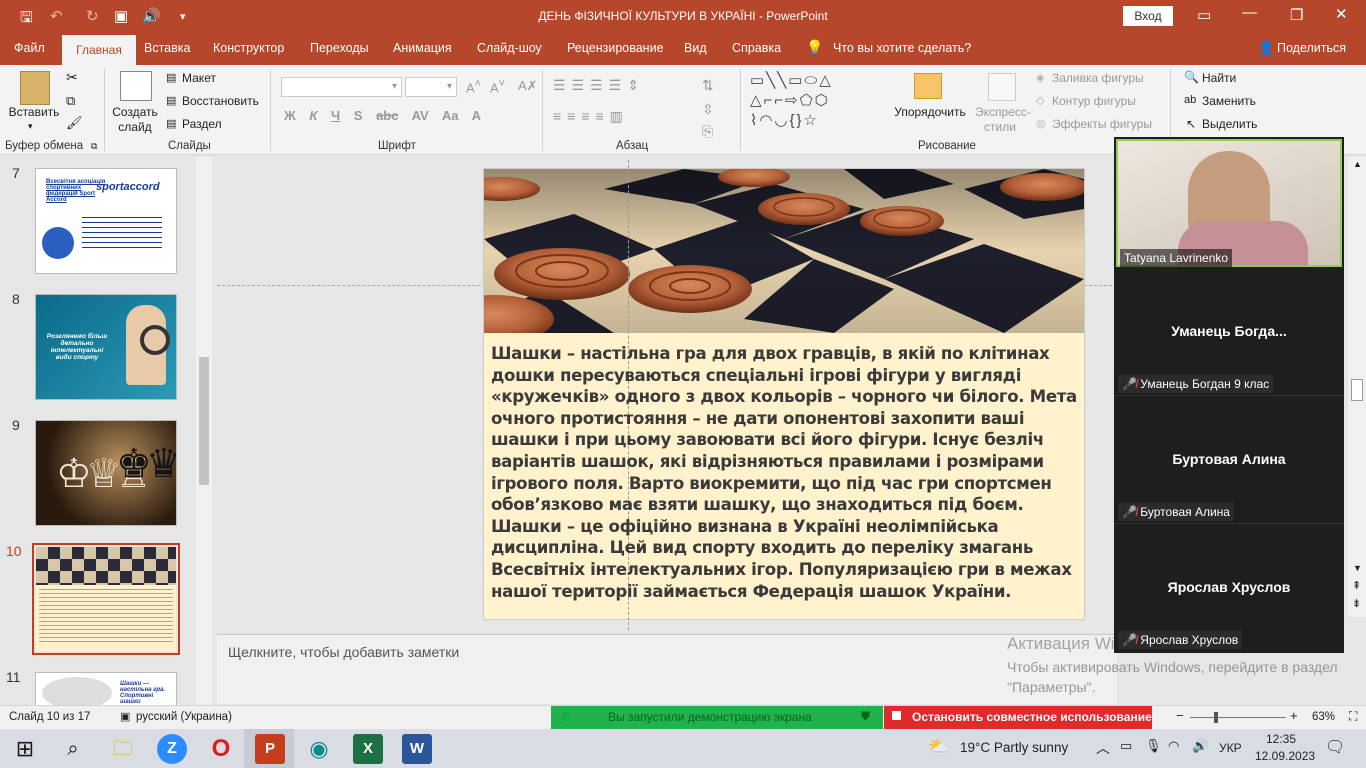  What do you see at coordinates (73, 749) in the screenshot?
I see `search-icon: ⌕` at bounding box center [73, 749].